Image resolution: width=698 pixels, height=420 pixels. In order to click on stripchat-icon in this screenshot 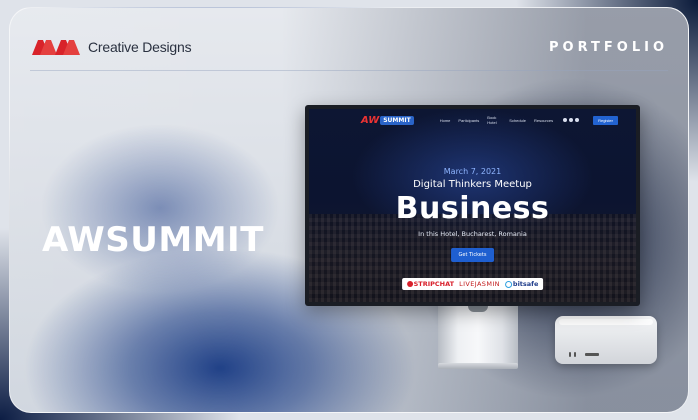, I will do `click(409, 284)`.